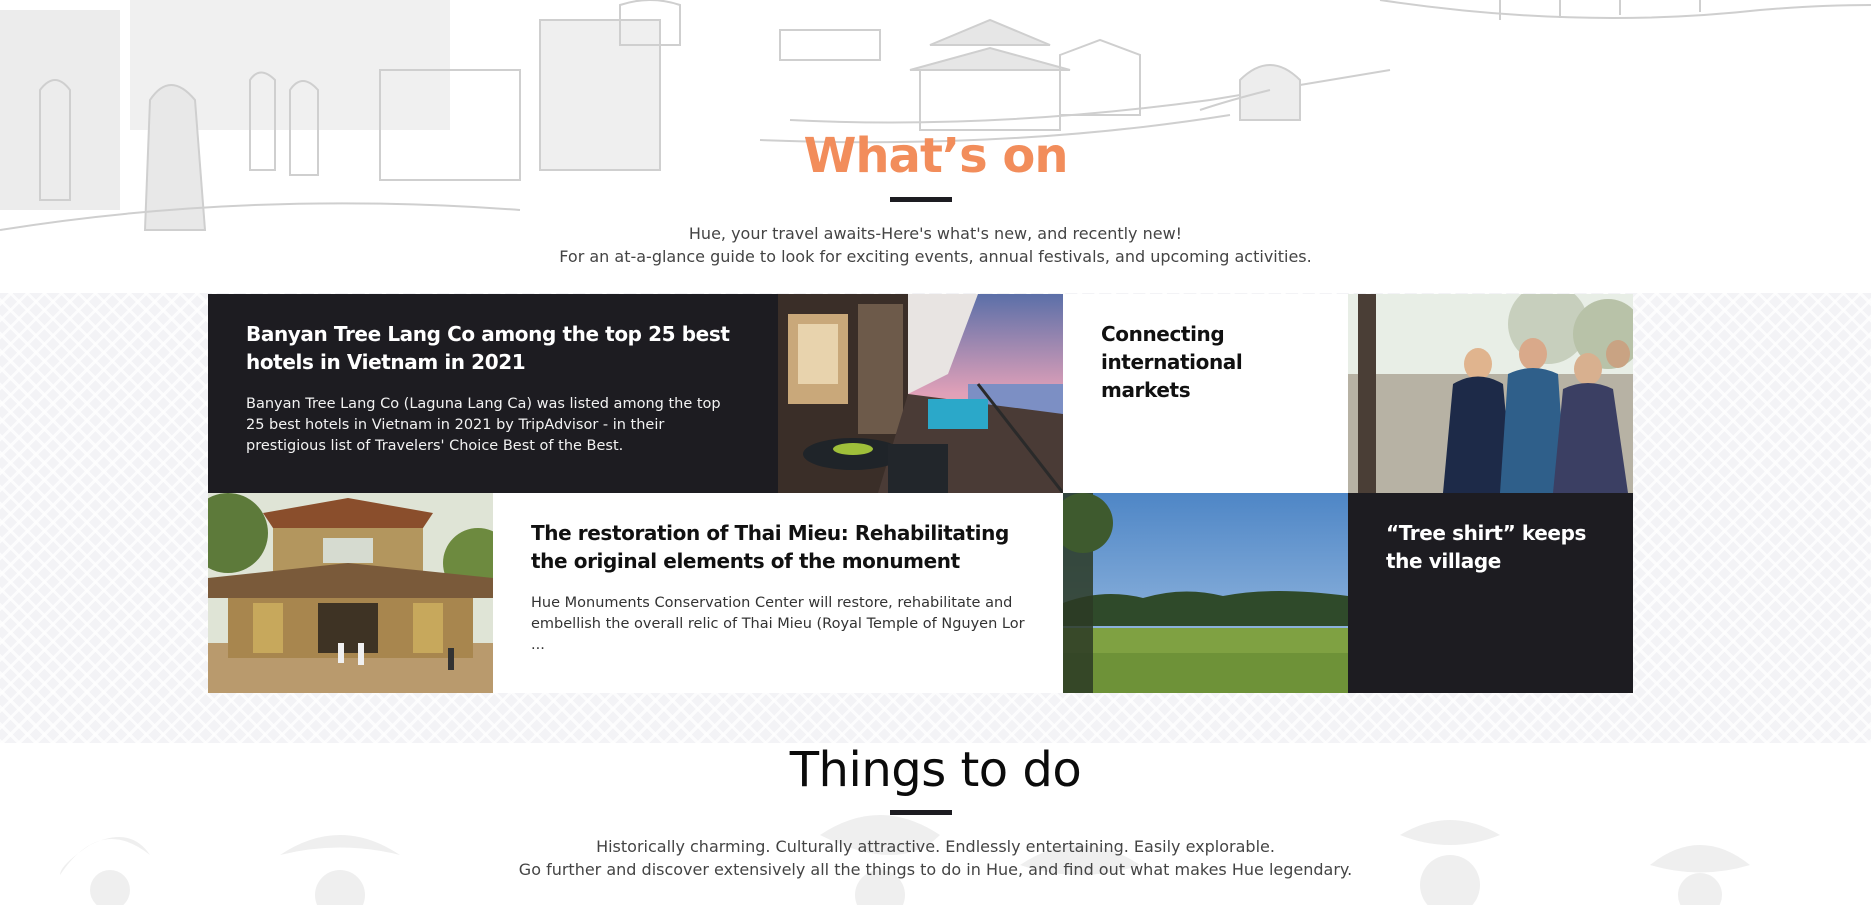  I want to click on whats-on-title: What’s on, so click(935, 156).